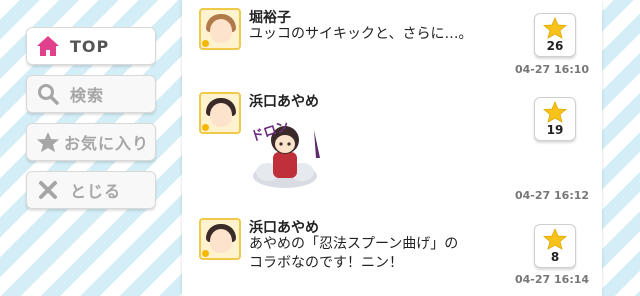  I want to click on nav-favorites-button: お気に入り, so click(91, 142).